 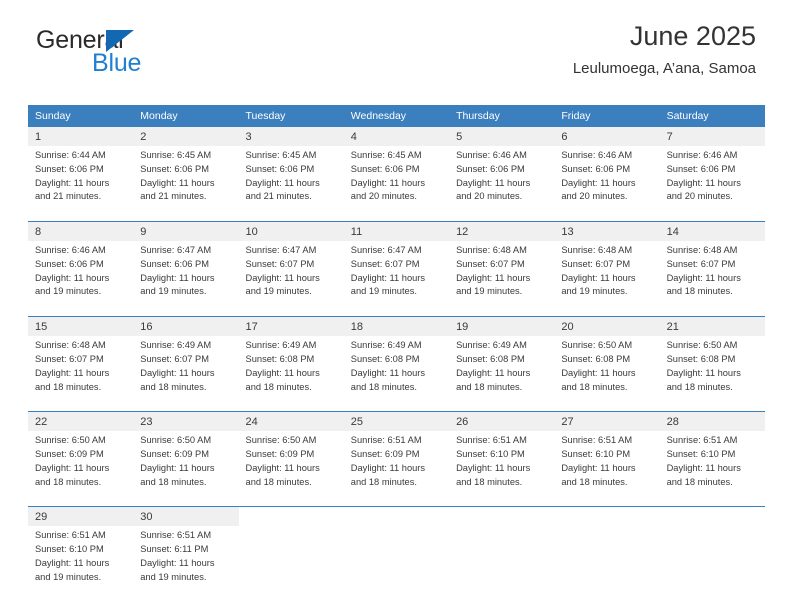 I want to click on week-row-daynumbers: 1 2 3 4 5 6 7, so click(x=396, y=137).